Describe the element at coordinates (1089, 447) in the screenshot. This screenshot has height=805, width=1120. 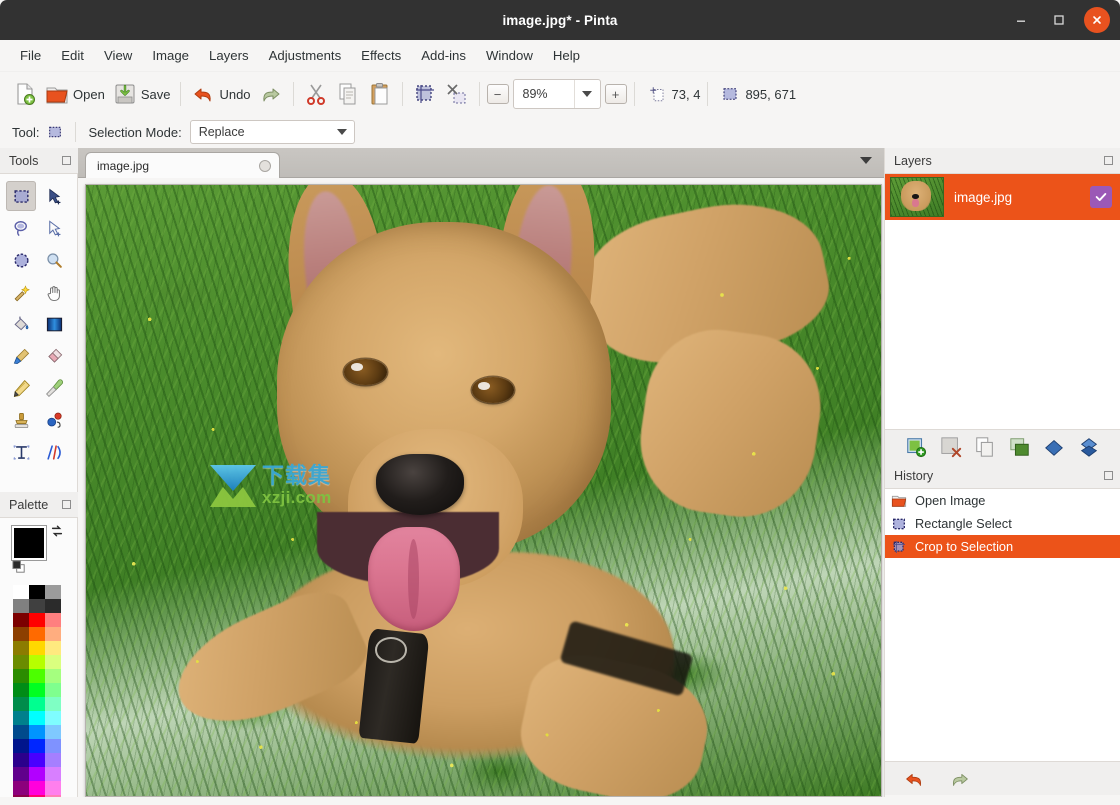
I see `move-layer-down-icon` at that location.